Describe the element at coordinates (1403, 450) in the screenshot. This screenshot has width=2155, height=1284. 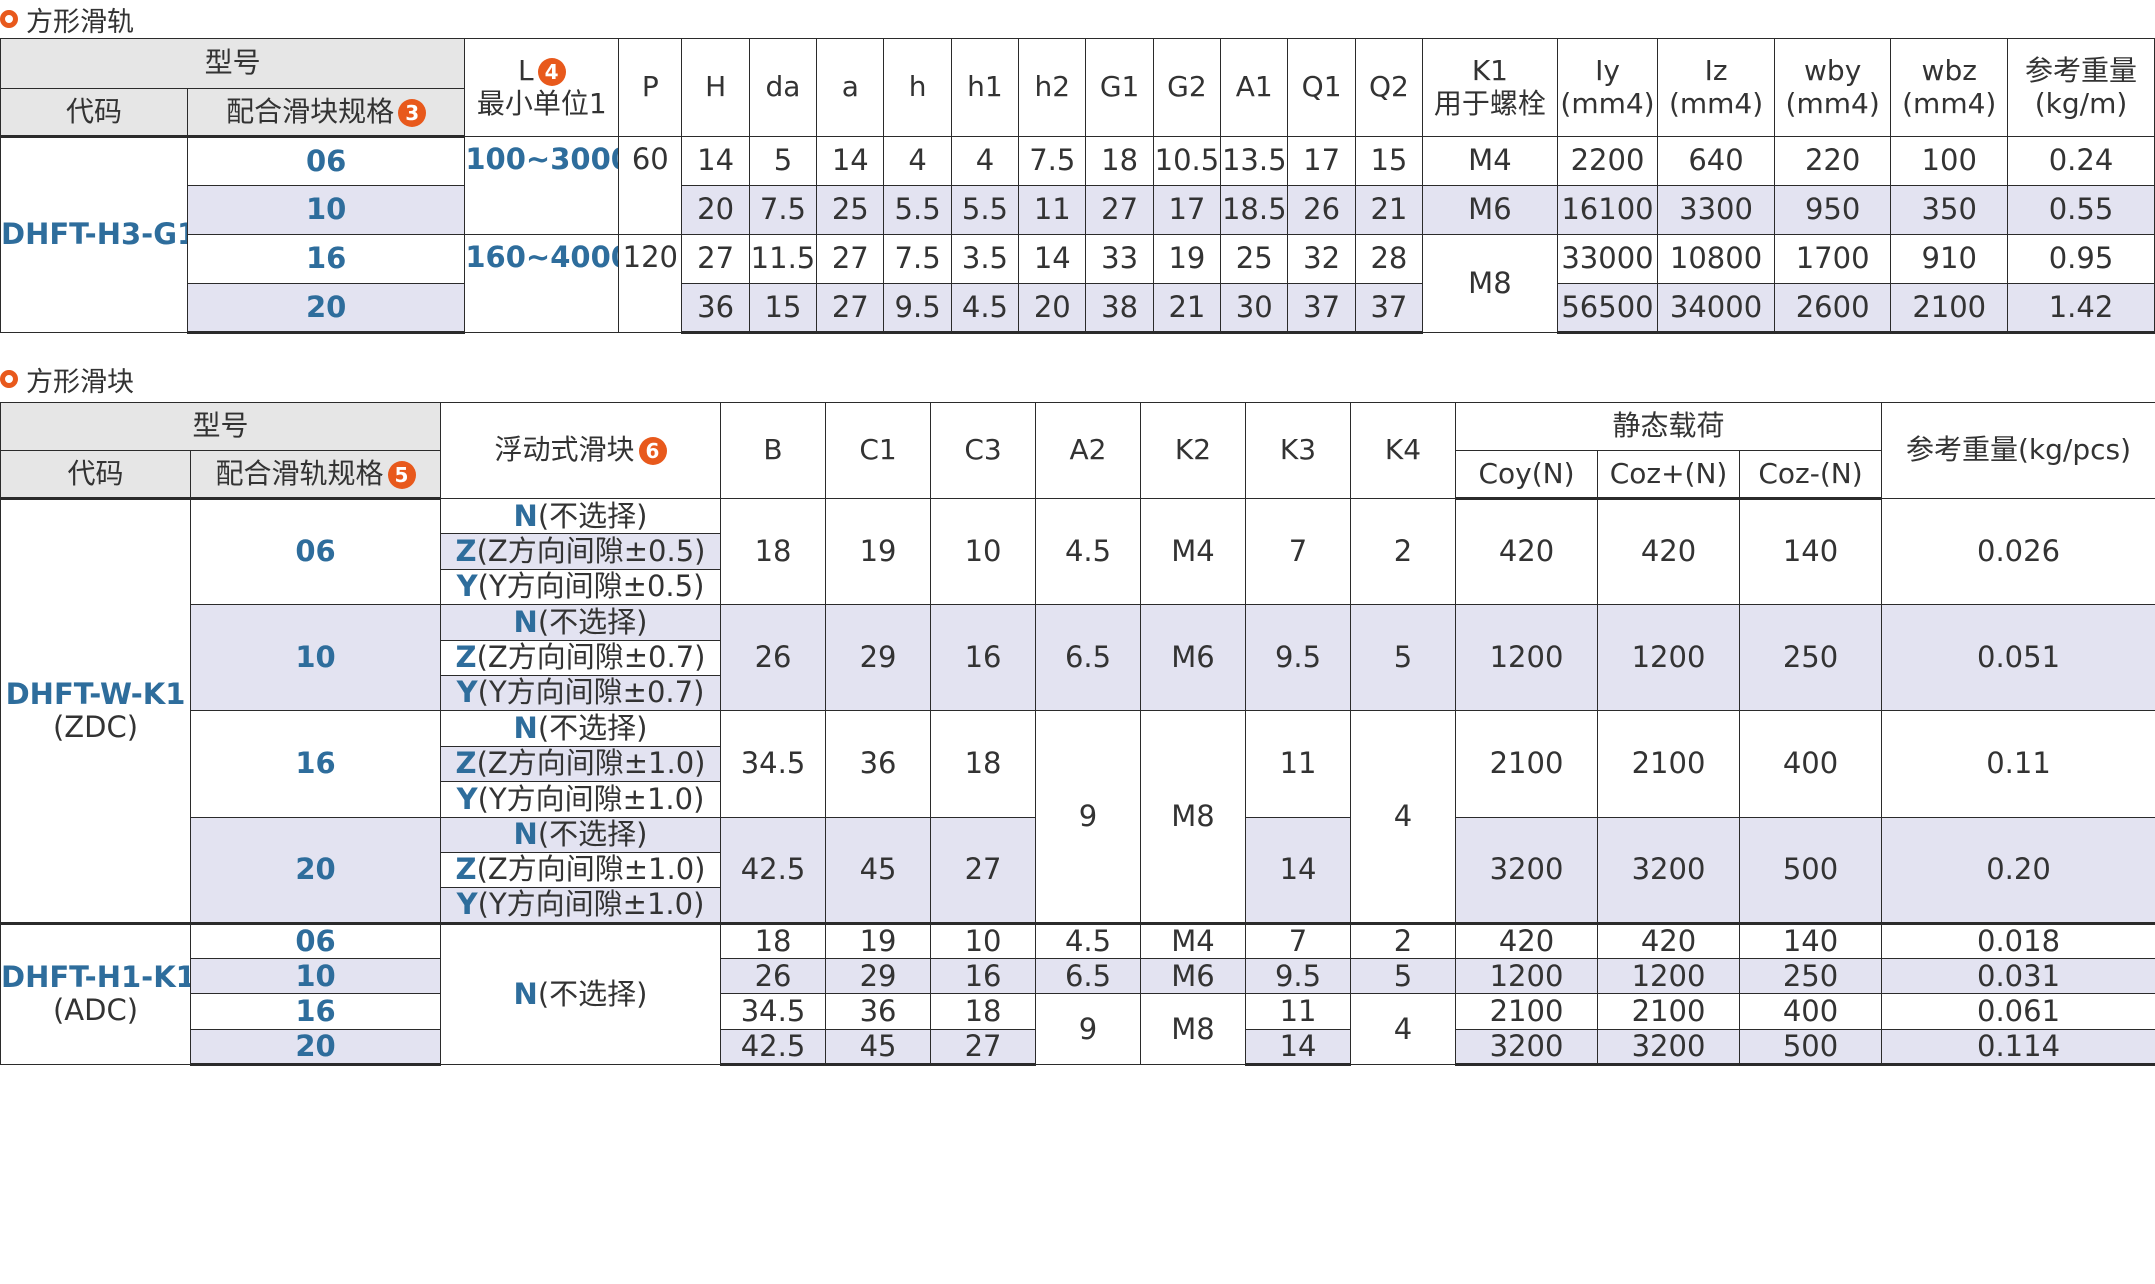
I see `header-K4: K4` at that location.